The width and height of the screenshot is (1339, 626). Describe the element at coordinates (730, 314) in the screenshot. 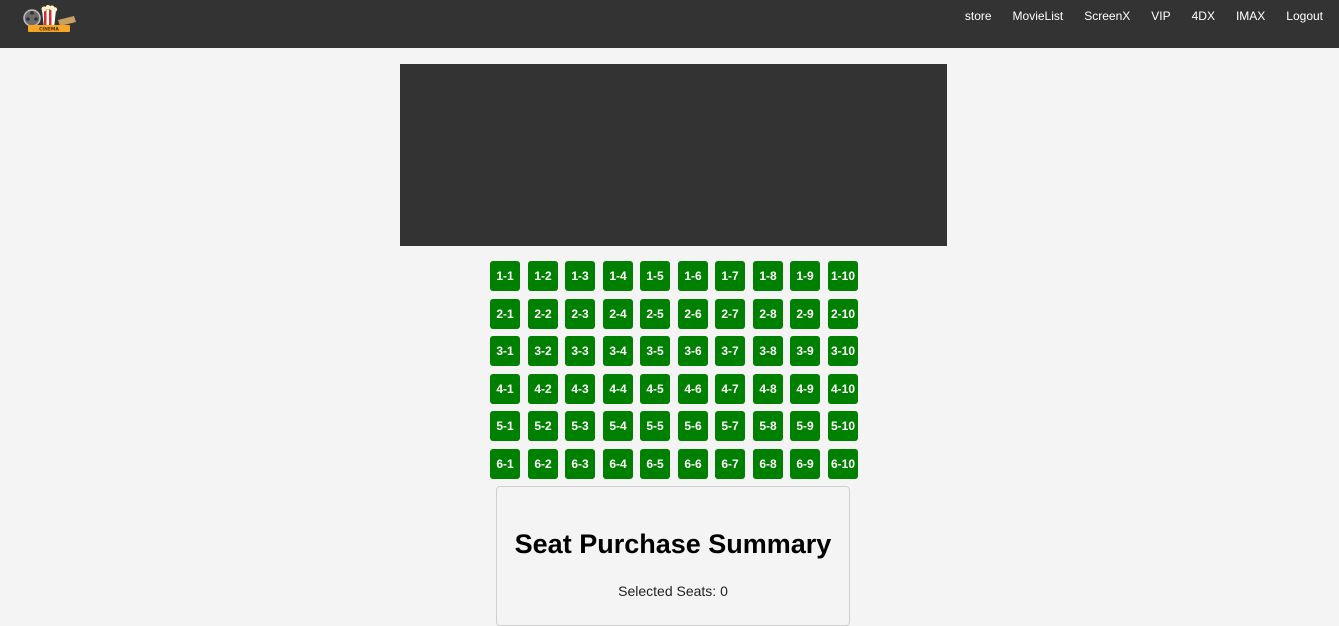

I see `seat-2-7: 2-7` at that location.